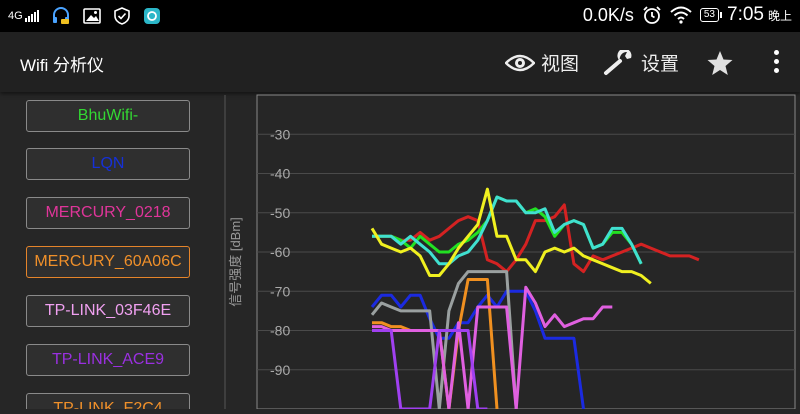 The height and width of the screenshot is (414, 800). Describe the element at coordinates (560, 64) in the screenshot. I see `view-label: 视图` at that location.